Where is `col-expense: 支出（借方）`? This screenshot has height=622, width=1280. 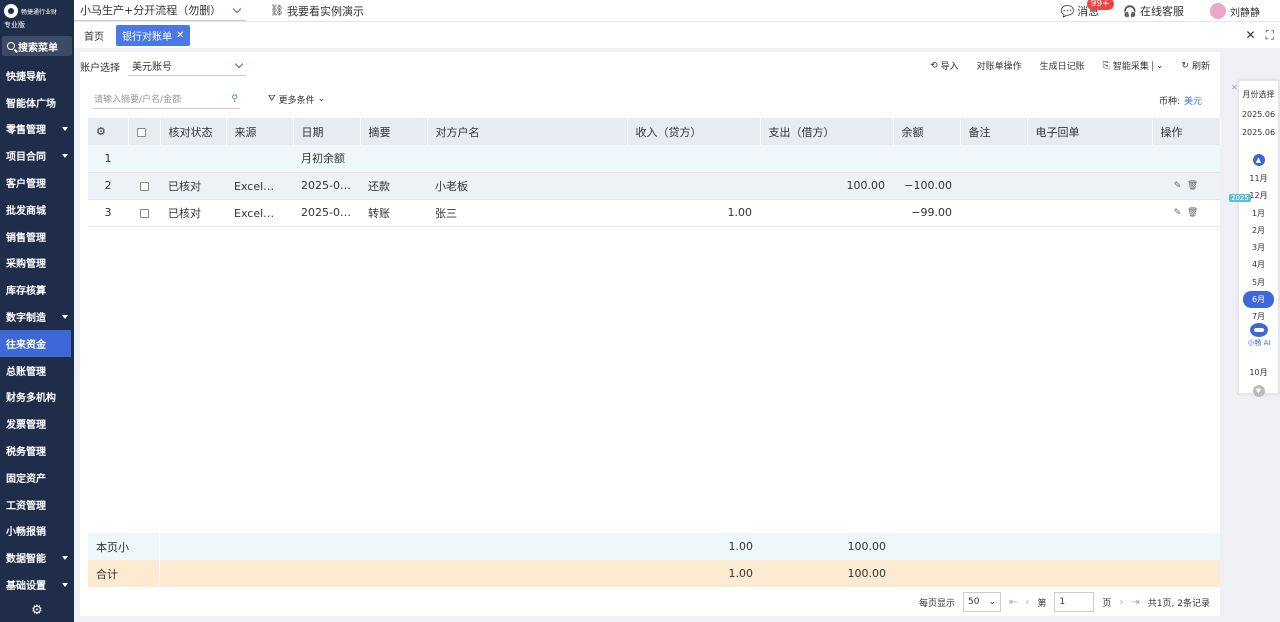 col-expense: 支出（借方） is located at coordinates (827, 131).